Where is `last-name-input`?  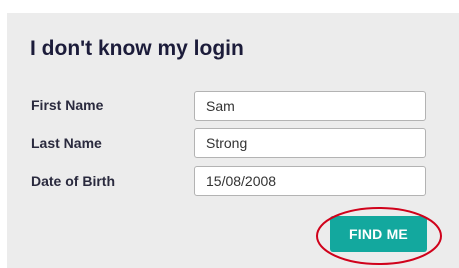
last-name-input is located at coordinates (310, 143).